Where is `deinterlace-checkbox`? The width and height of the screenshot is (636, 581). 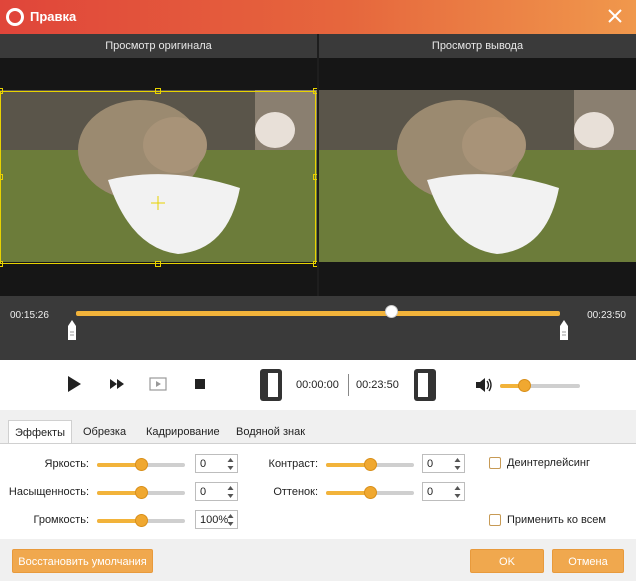 deinterlace-checkbox is located at coordinates (495, 463).